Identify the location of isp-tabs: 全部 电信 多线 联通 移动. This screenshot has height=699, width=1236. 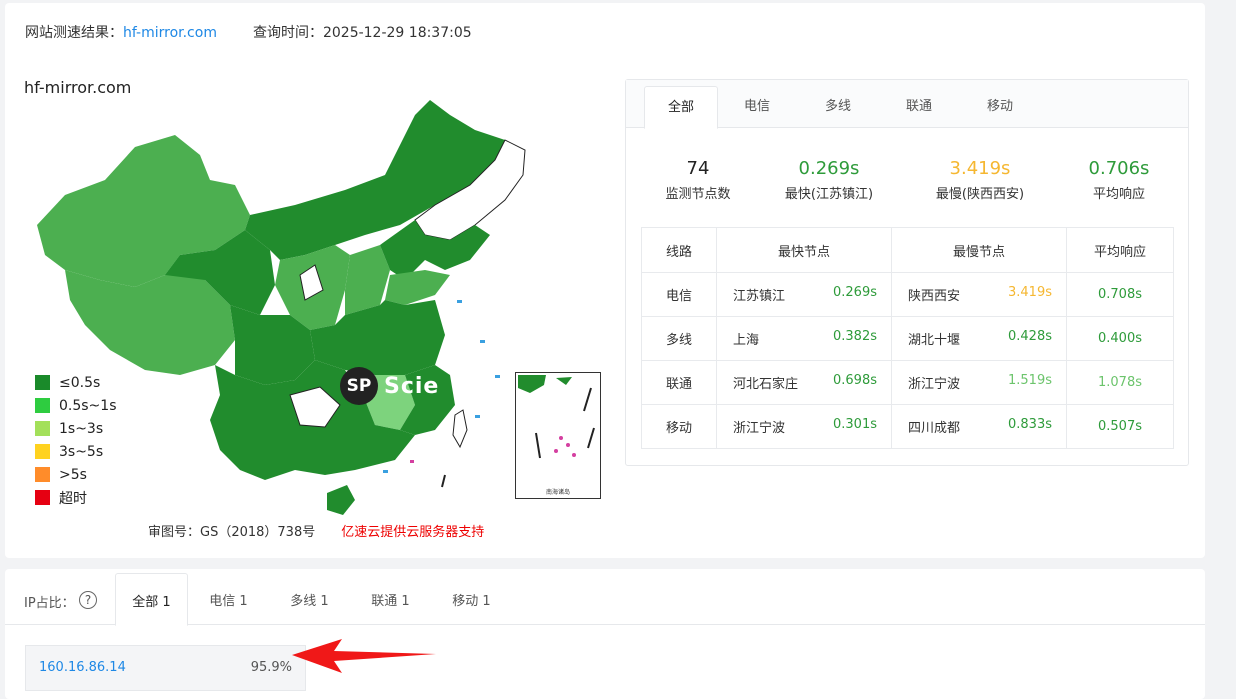
(907, 104).